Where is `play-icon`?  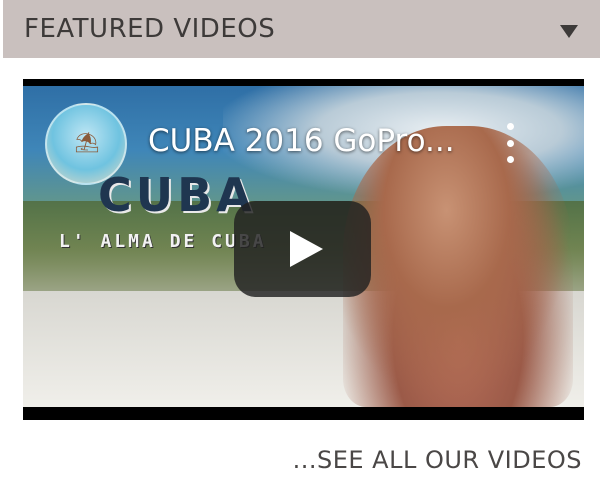
play-icon is located at coordinates (306, 249).